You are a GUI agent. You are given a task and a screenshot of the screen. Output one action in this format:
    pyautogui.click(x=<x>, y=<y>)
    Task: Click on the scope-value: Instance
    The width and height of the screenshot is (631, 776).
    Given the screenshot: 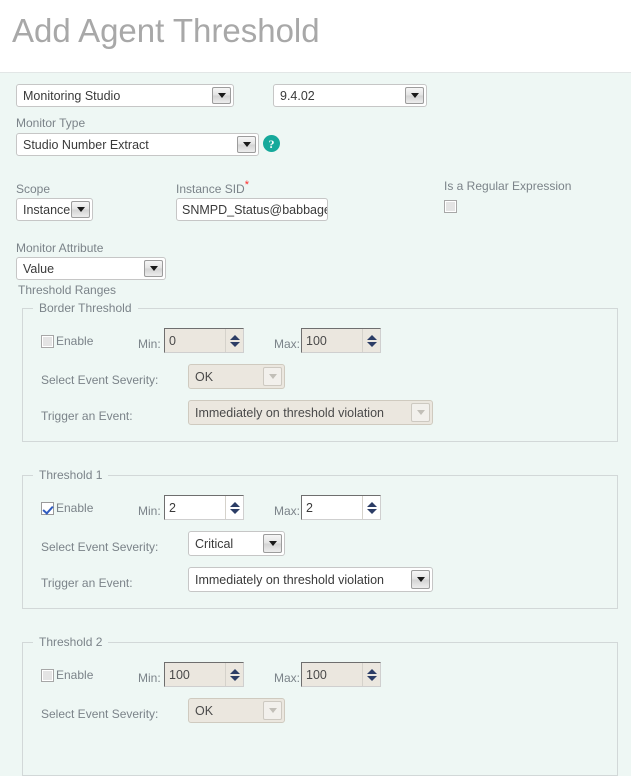 What is the action you would take?
    pyautogui.click(x=47, y=209)
    